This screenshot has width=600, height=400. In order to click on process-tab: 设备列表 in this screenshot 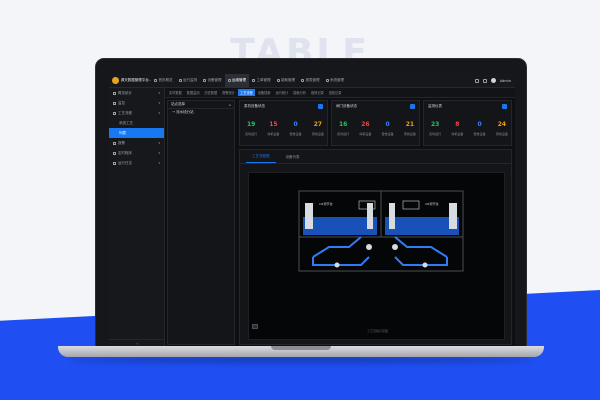, I will do `click(293, 159)`.